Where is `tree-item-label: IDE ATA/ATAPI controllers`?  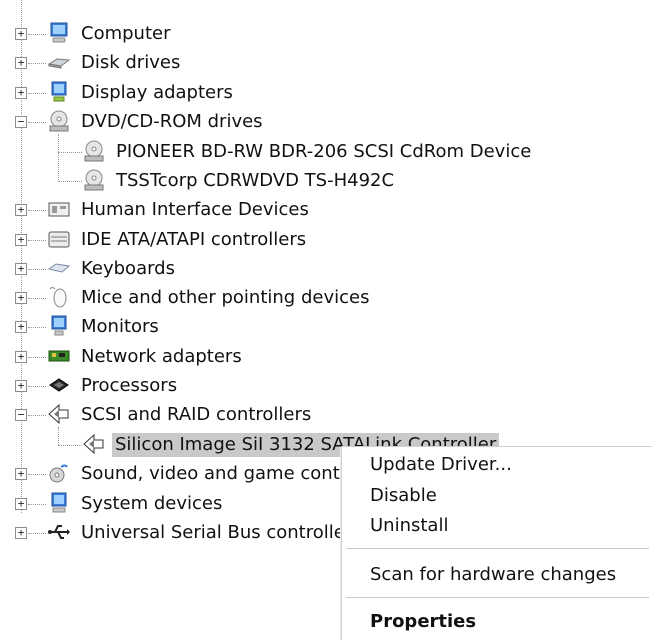
tree-item-label: IDE ATA/ATAPI controllers is located at coordinates (194, 239).